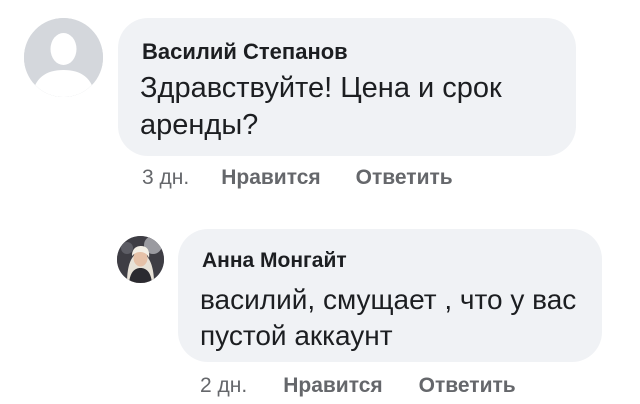  I want to click on profile-photo, so click(140, 259).